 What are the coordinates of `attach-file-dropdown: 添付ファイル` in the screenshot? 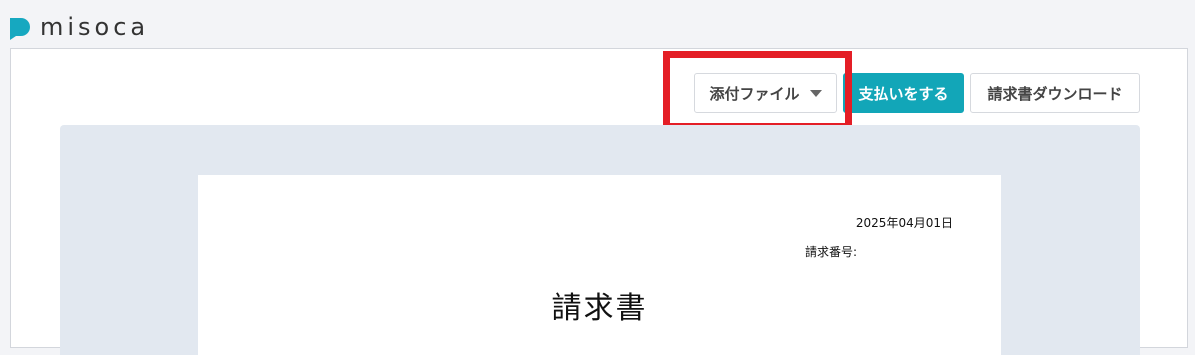 It's located at (765, 93).